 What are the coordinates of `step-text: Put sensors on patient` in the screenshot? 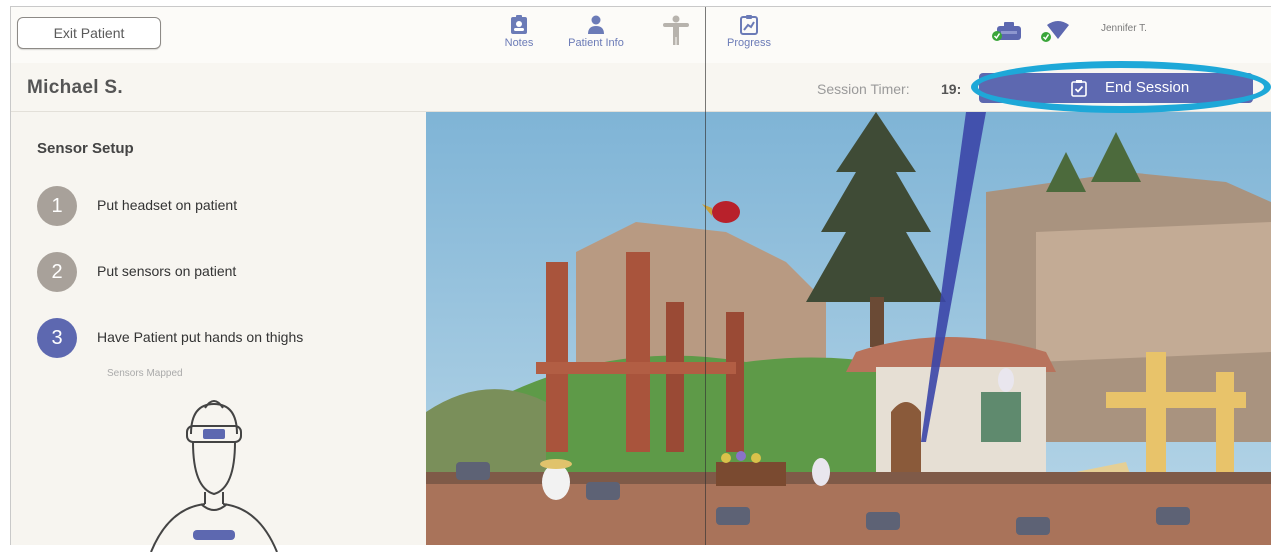 It's located at (167, 271).